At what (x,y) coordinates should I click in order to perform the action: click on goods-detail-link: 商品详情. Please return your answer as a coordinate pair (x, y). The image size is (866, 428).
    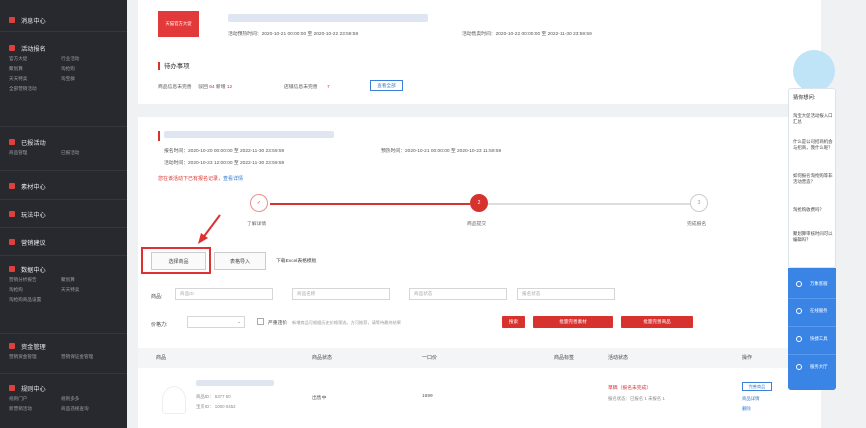
    Looking at the image, I should click on (751, 399).